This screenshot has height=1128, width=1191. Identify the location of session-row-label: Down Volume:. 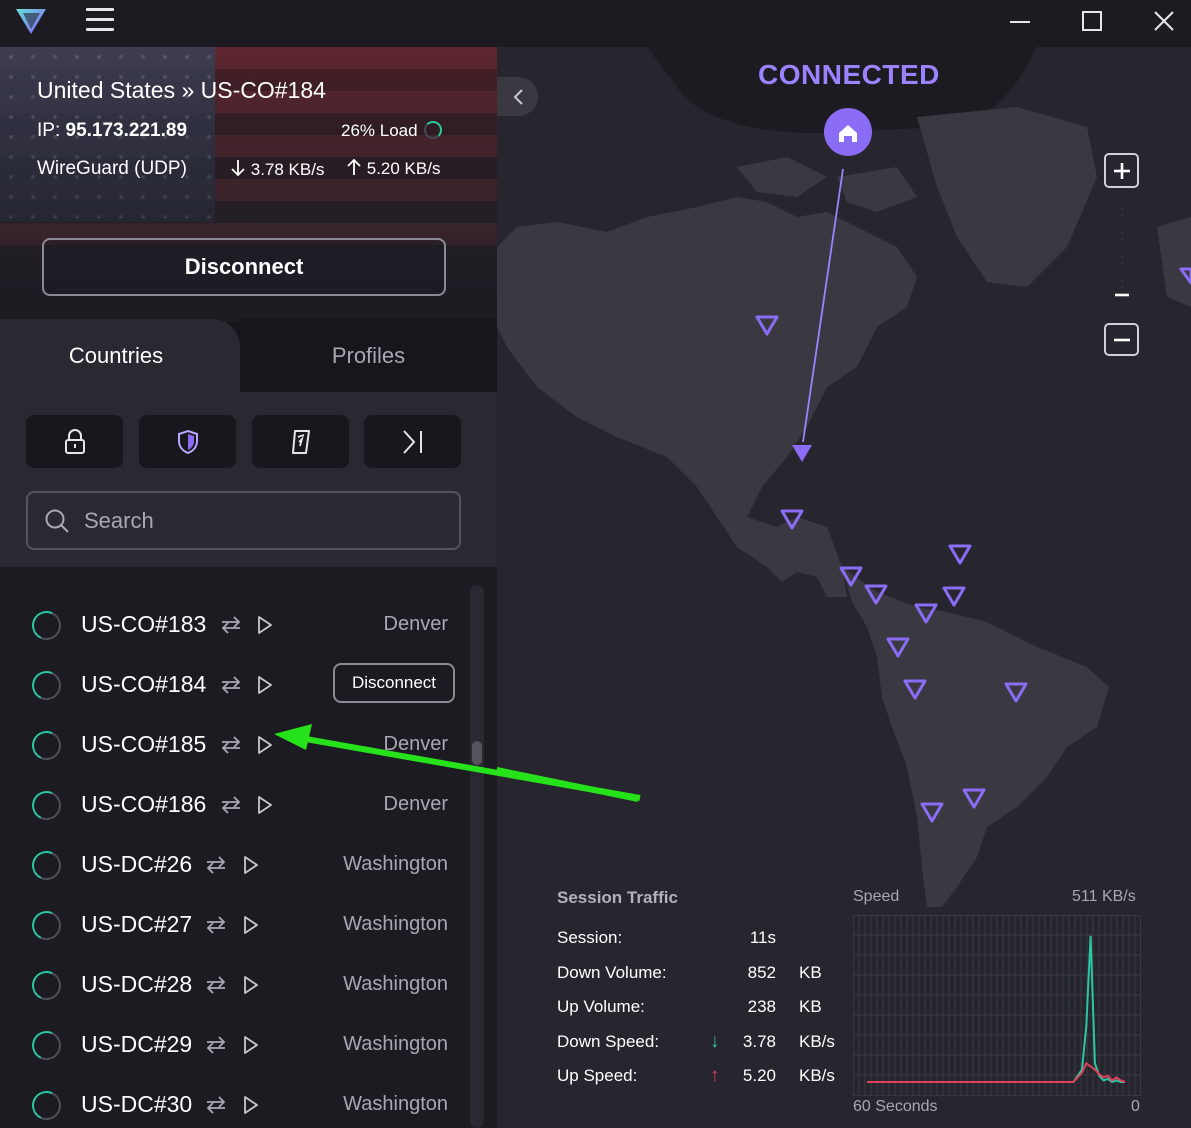
(612, 972).